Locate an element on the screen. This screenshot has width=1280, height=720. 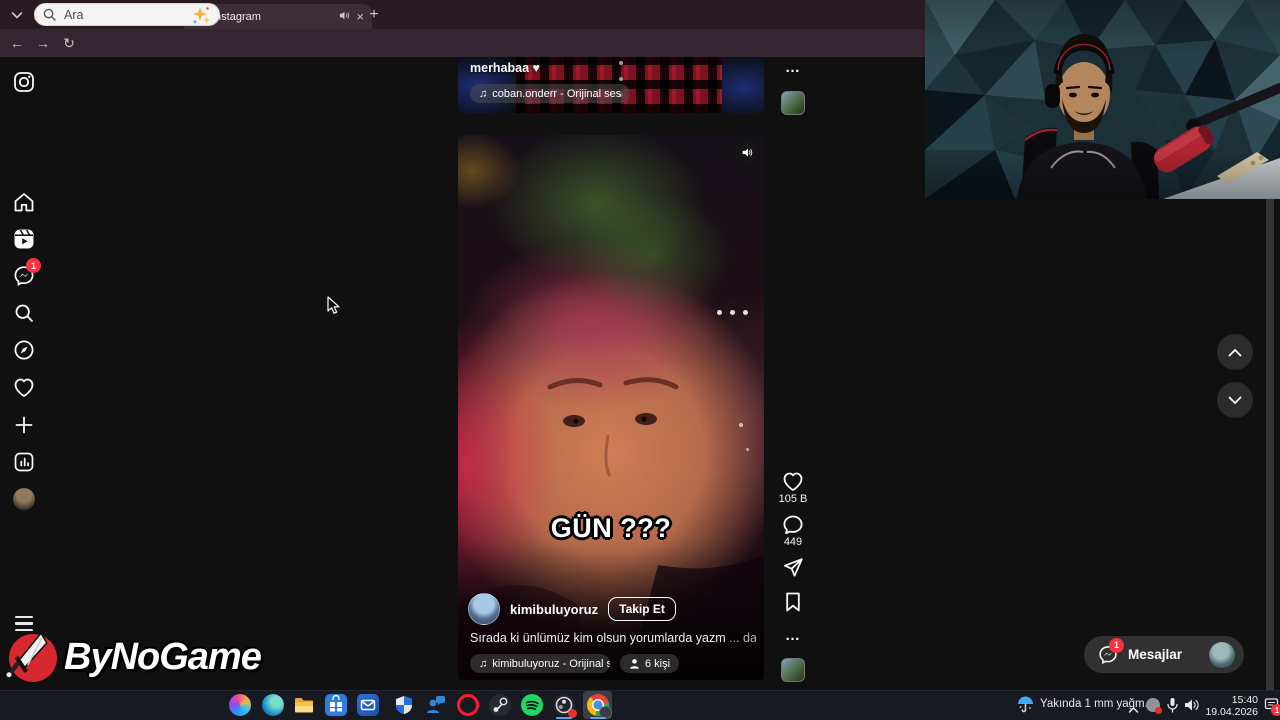
opera-icon is located at coordinates (468, 705).